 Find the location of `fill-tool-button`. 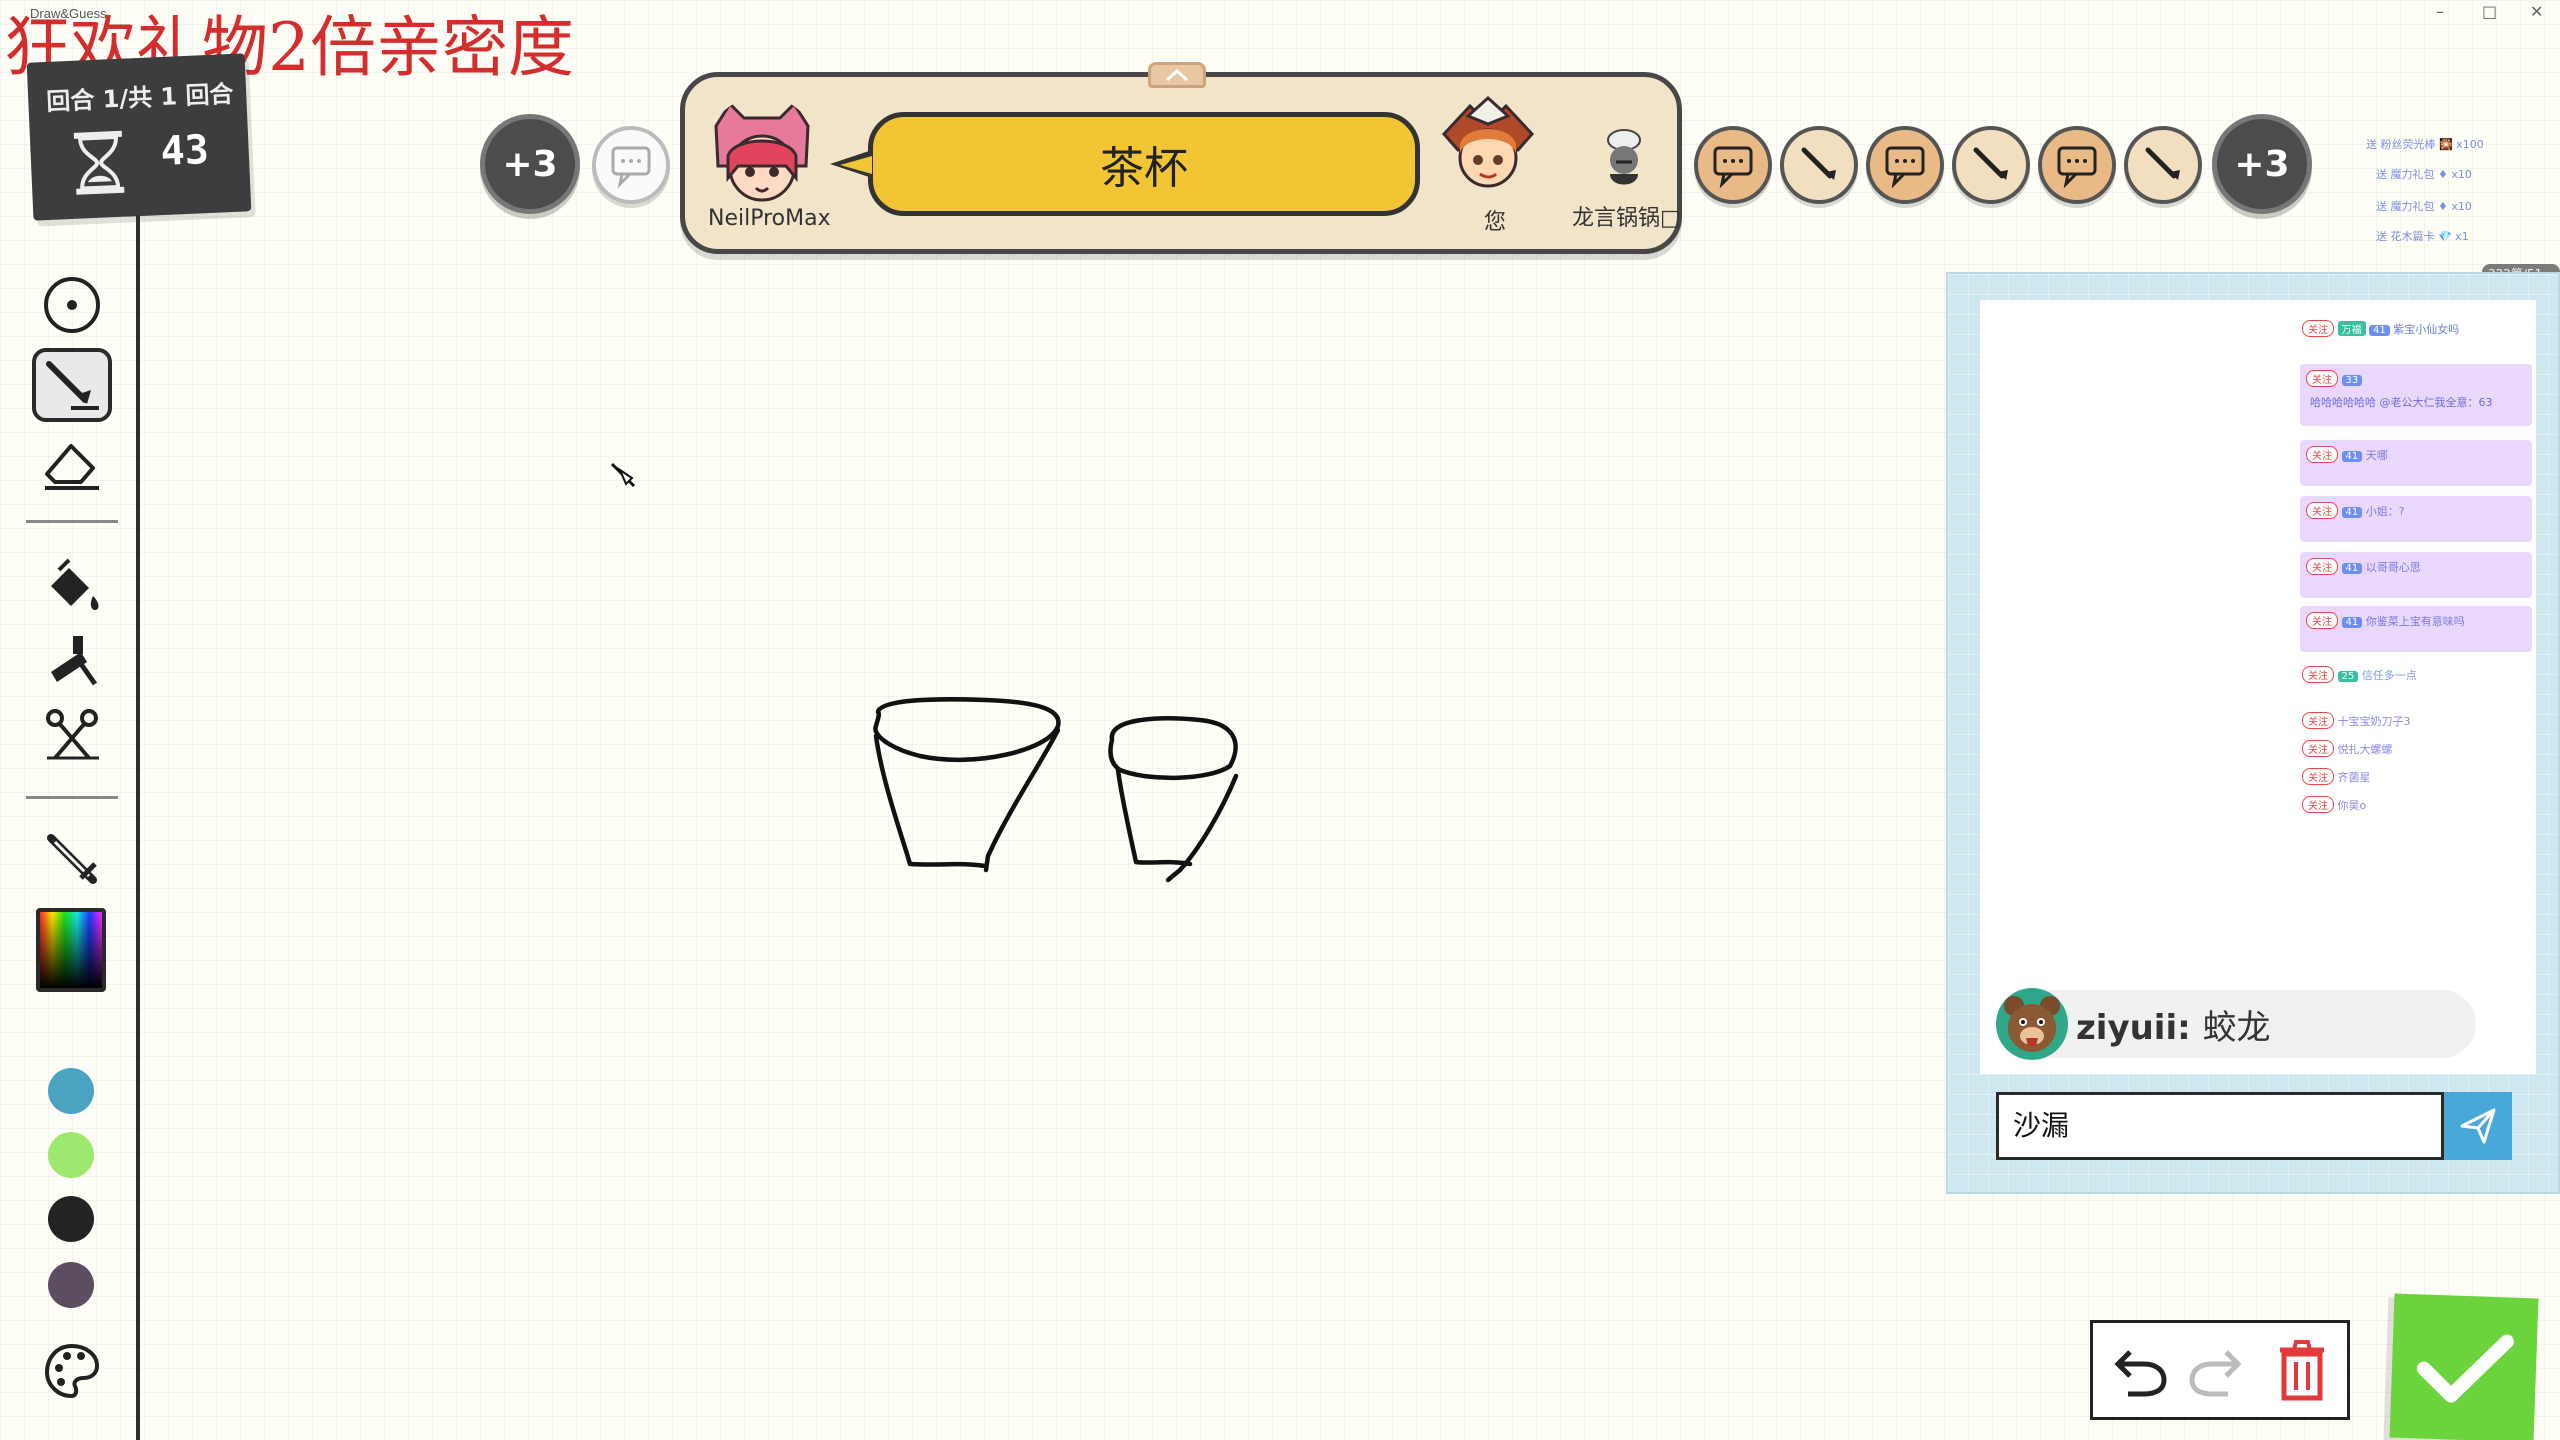

fill-tool-button is located at coordinates (72, 587).